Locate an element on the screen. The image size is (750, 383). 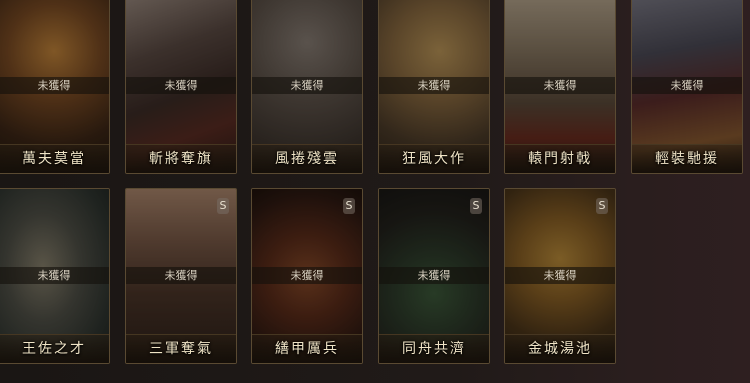
tactic-card-wanfu-modang: 未獲得 萬夫莫當 is located at coordinates (55, 87).